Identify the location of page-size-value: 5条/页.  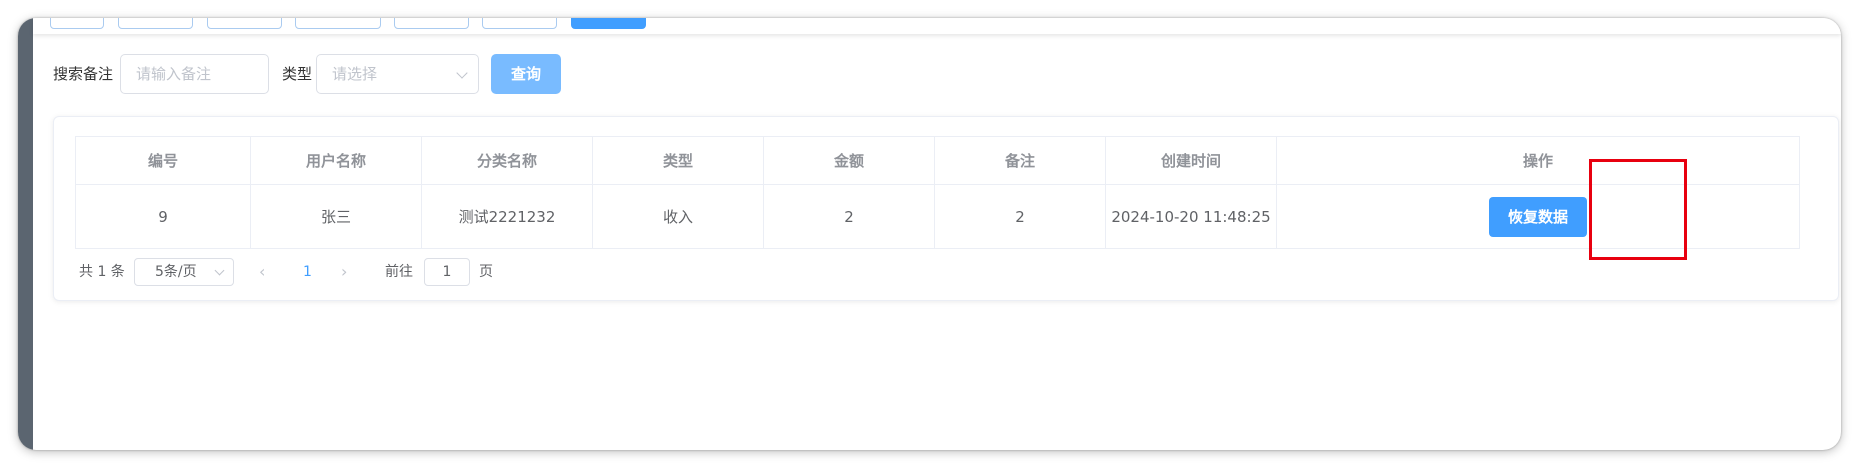
(176, 272).